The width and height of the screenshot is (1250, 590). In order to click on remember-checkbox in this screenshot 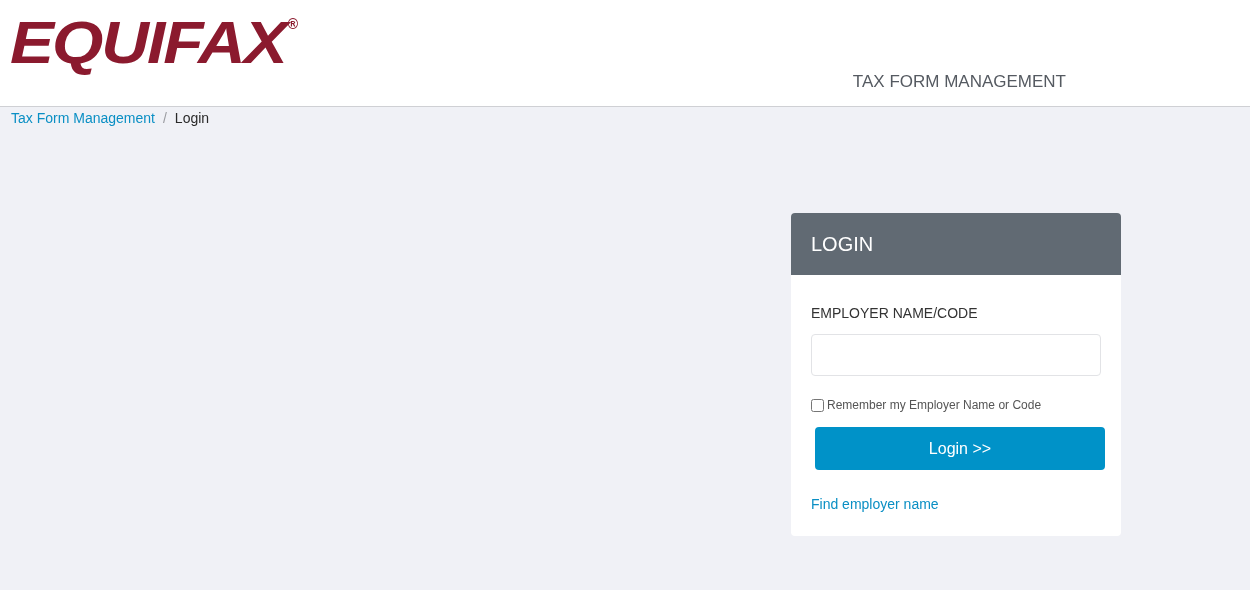, I will do `click(817, 405)`.